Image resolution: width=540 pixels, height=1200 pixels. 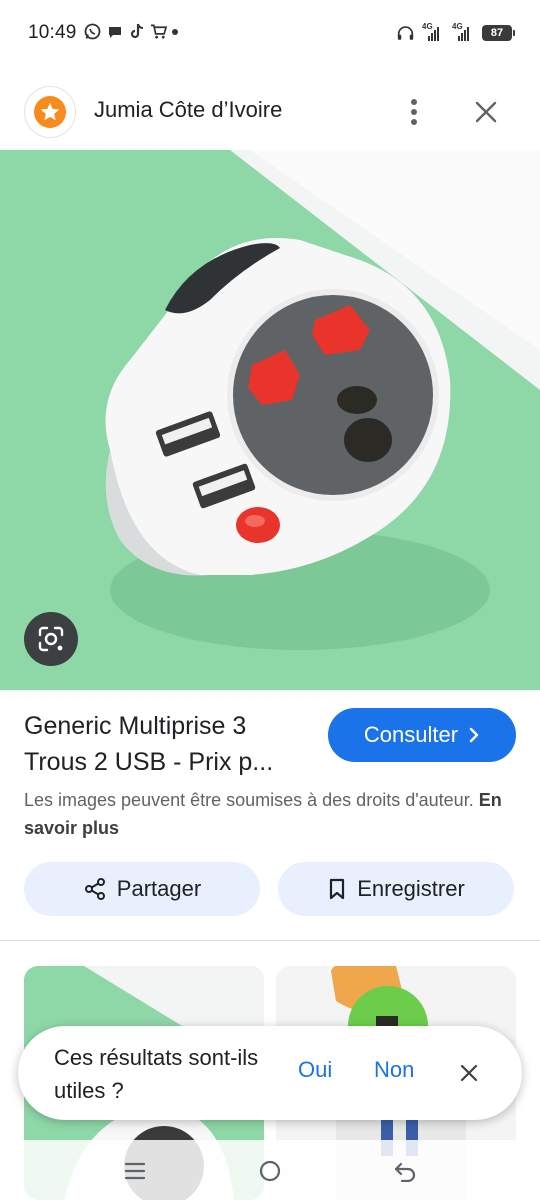 I want to click on google-lens-button, so click(x=51, y=639).